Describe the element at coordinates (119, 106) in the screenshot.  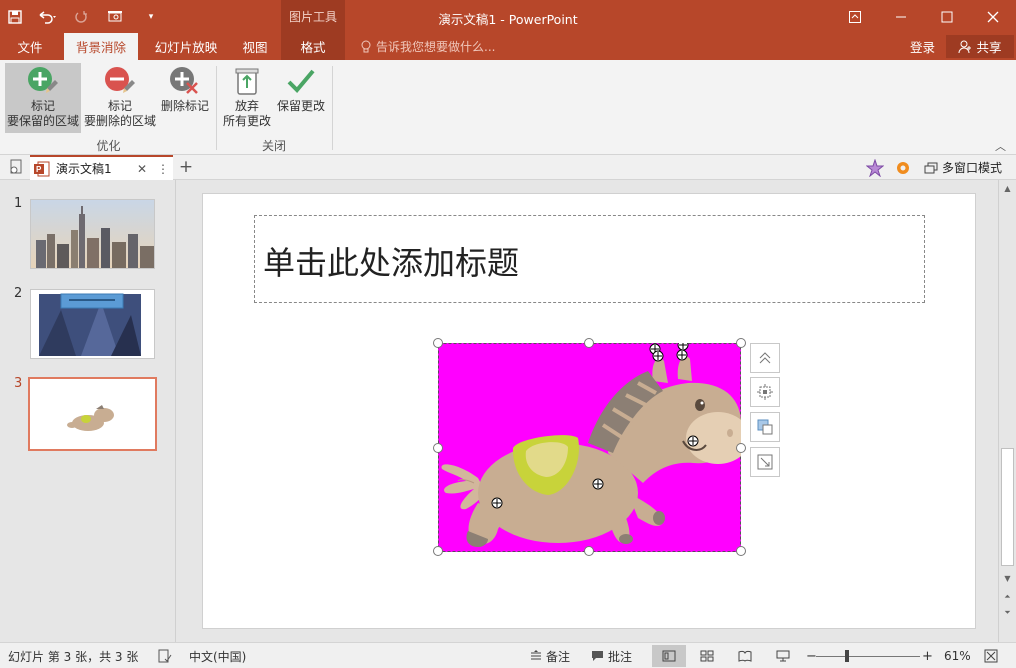
I see `mark-remove-line1: 标记` at that location.